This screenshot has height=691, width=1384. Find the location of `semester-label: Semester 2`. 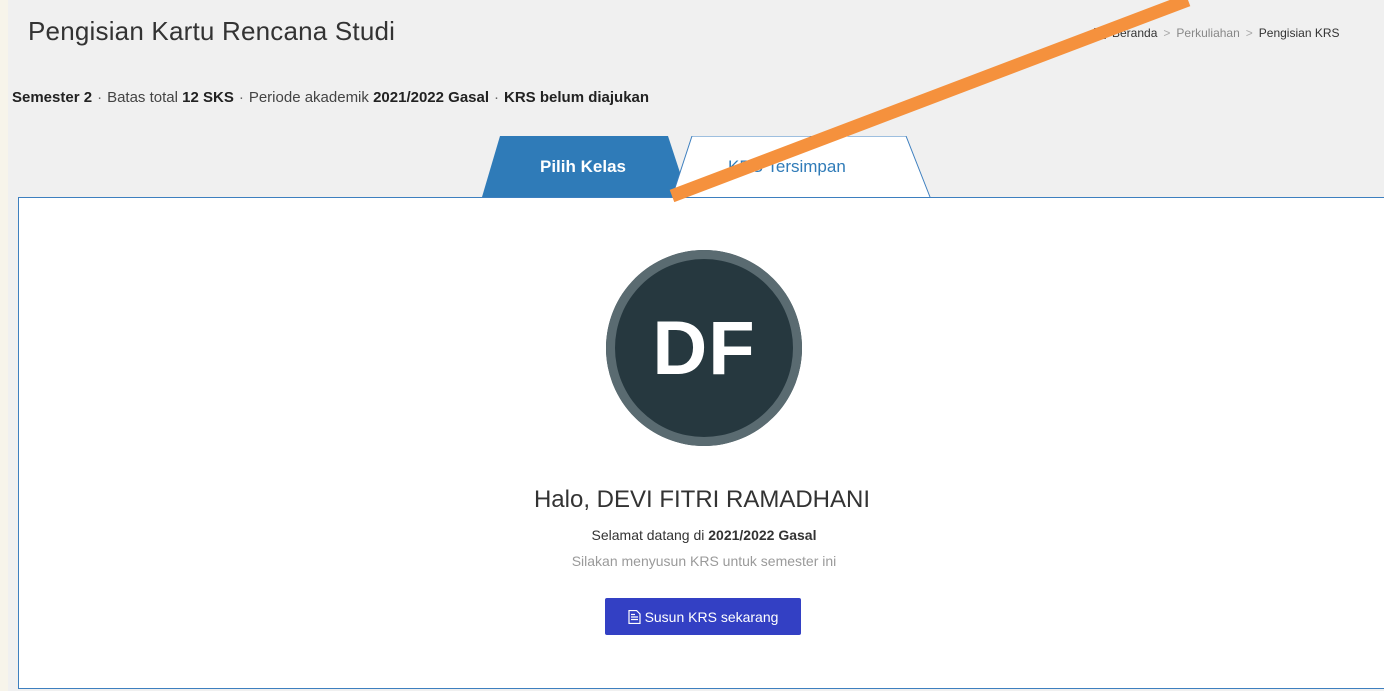

semester-label: Semester 2 is located at coordinates (52, 97).